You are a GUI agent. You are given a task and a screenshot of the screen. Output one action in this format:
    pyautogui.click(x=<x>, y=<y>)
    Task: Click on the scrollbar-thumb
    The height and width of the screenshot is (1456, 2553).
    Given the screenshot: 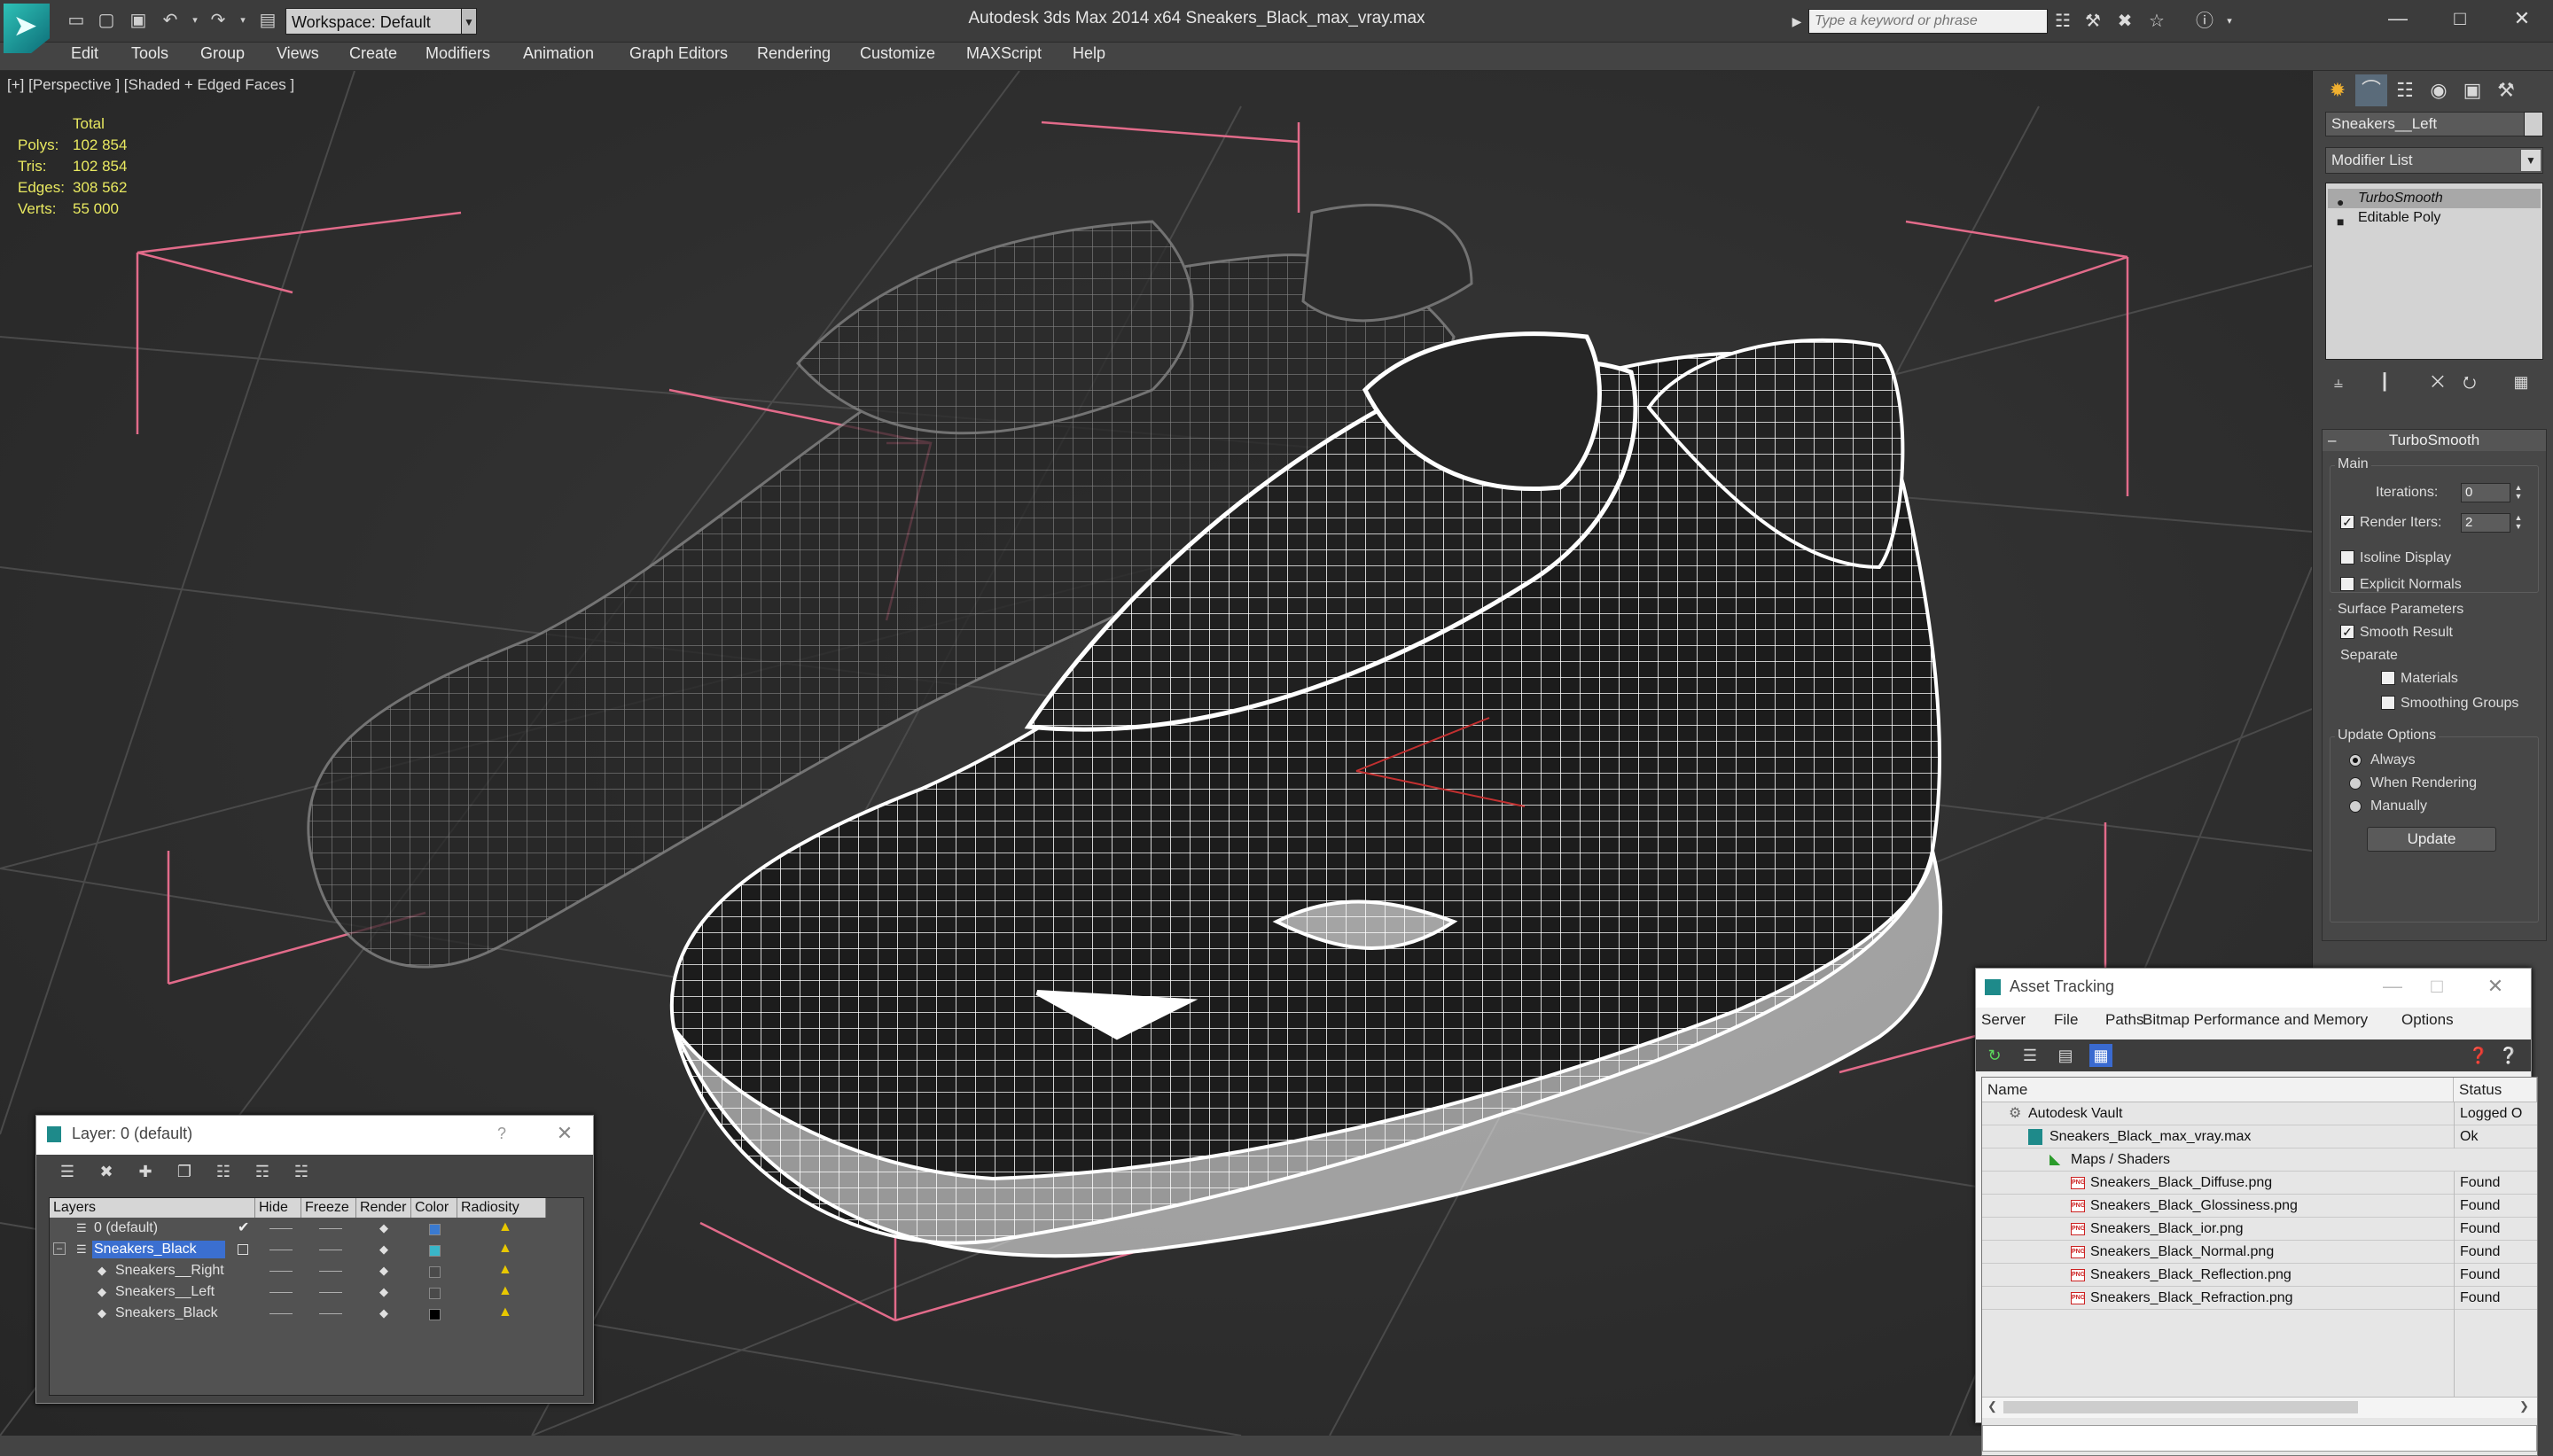 What is the action you would take?
    pyautogui.click(x=2180, y=1407)
    